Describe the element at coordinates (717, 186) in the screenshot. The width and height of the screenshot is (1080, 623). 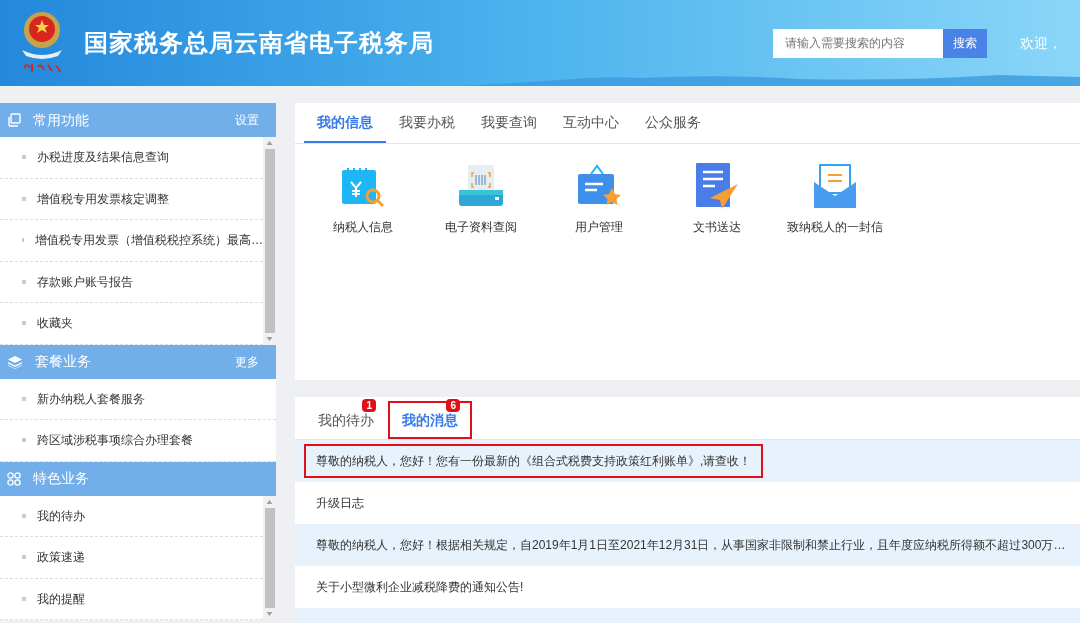
I see `document-paper-plane-icon` at that location.